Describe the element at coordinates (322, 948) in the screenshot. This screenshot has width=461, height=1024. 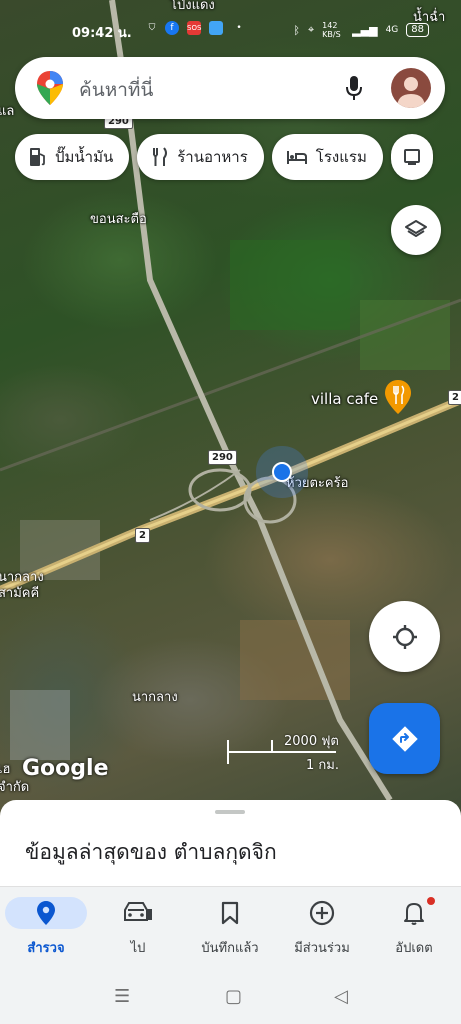
I see `nav-label: มีส่วนร่วม` at that location.